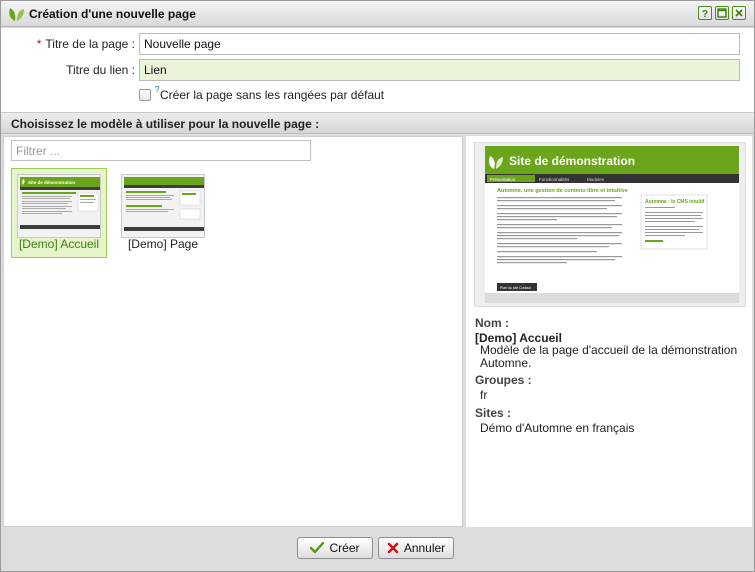 This screenshot has width=755, height=572. What do you see at coordinates (484, 395) in the screenshot?
I see `groups-value: fr` at bounding box center [484, 395].